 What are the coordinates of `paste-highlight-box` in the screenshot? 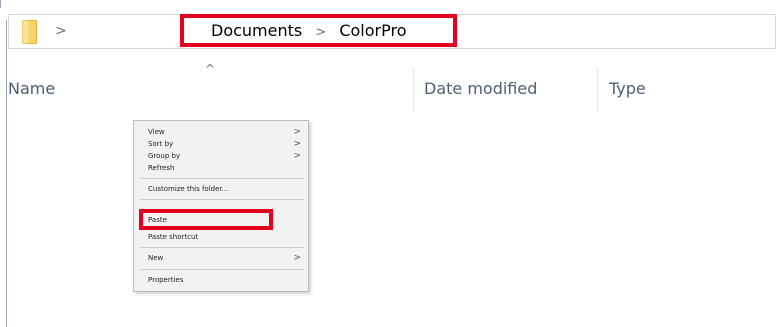 It's located at (206, 219).